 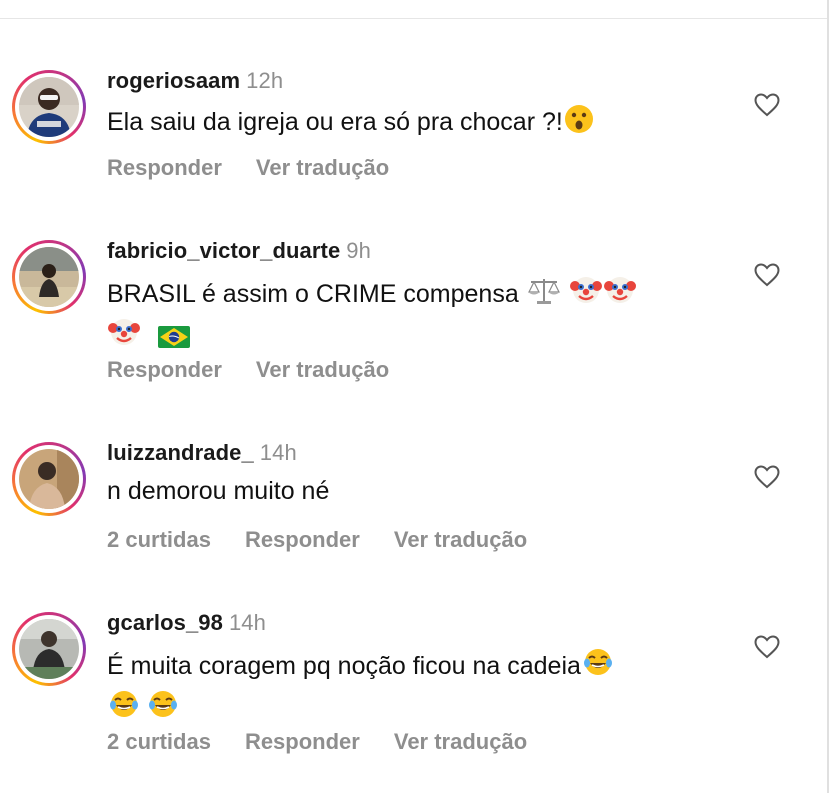 I want to click on comment-username: luizzandrade_ 14h, so click(x=202, y=453).